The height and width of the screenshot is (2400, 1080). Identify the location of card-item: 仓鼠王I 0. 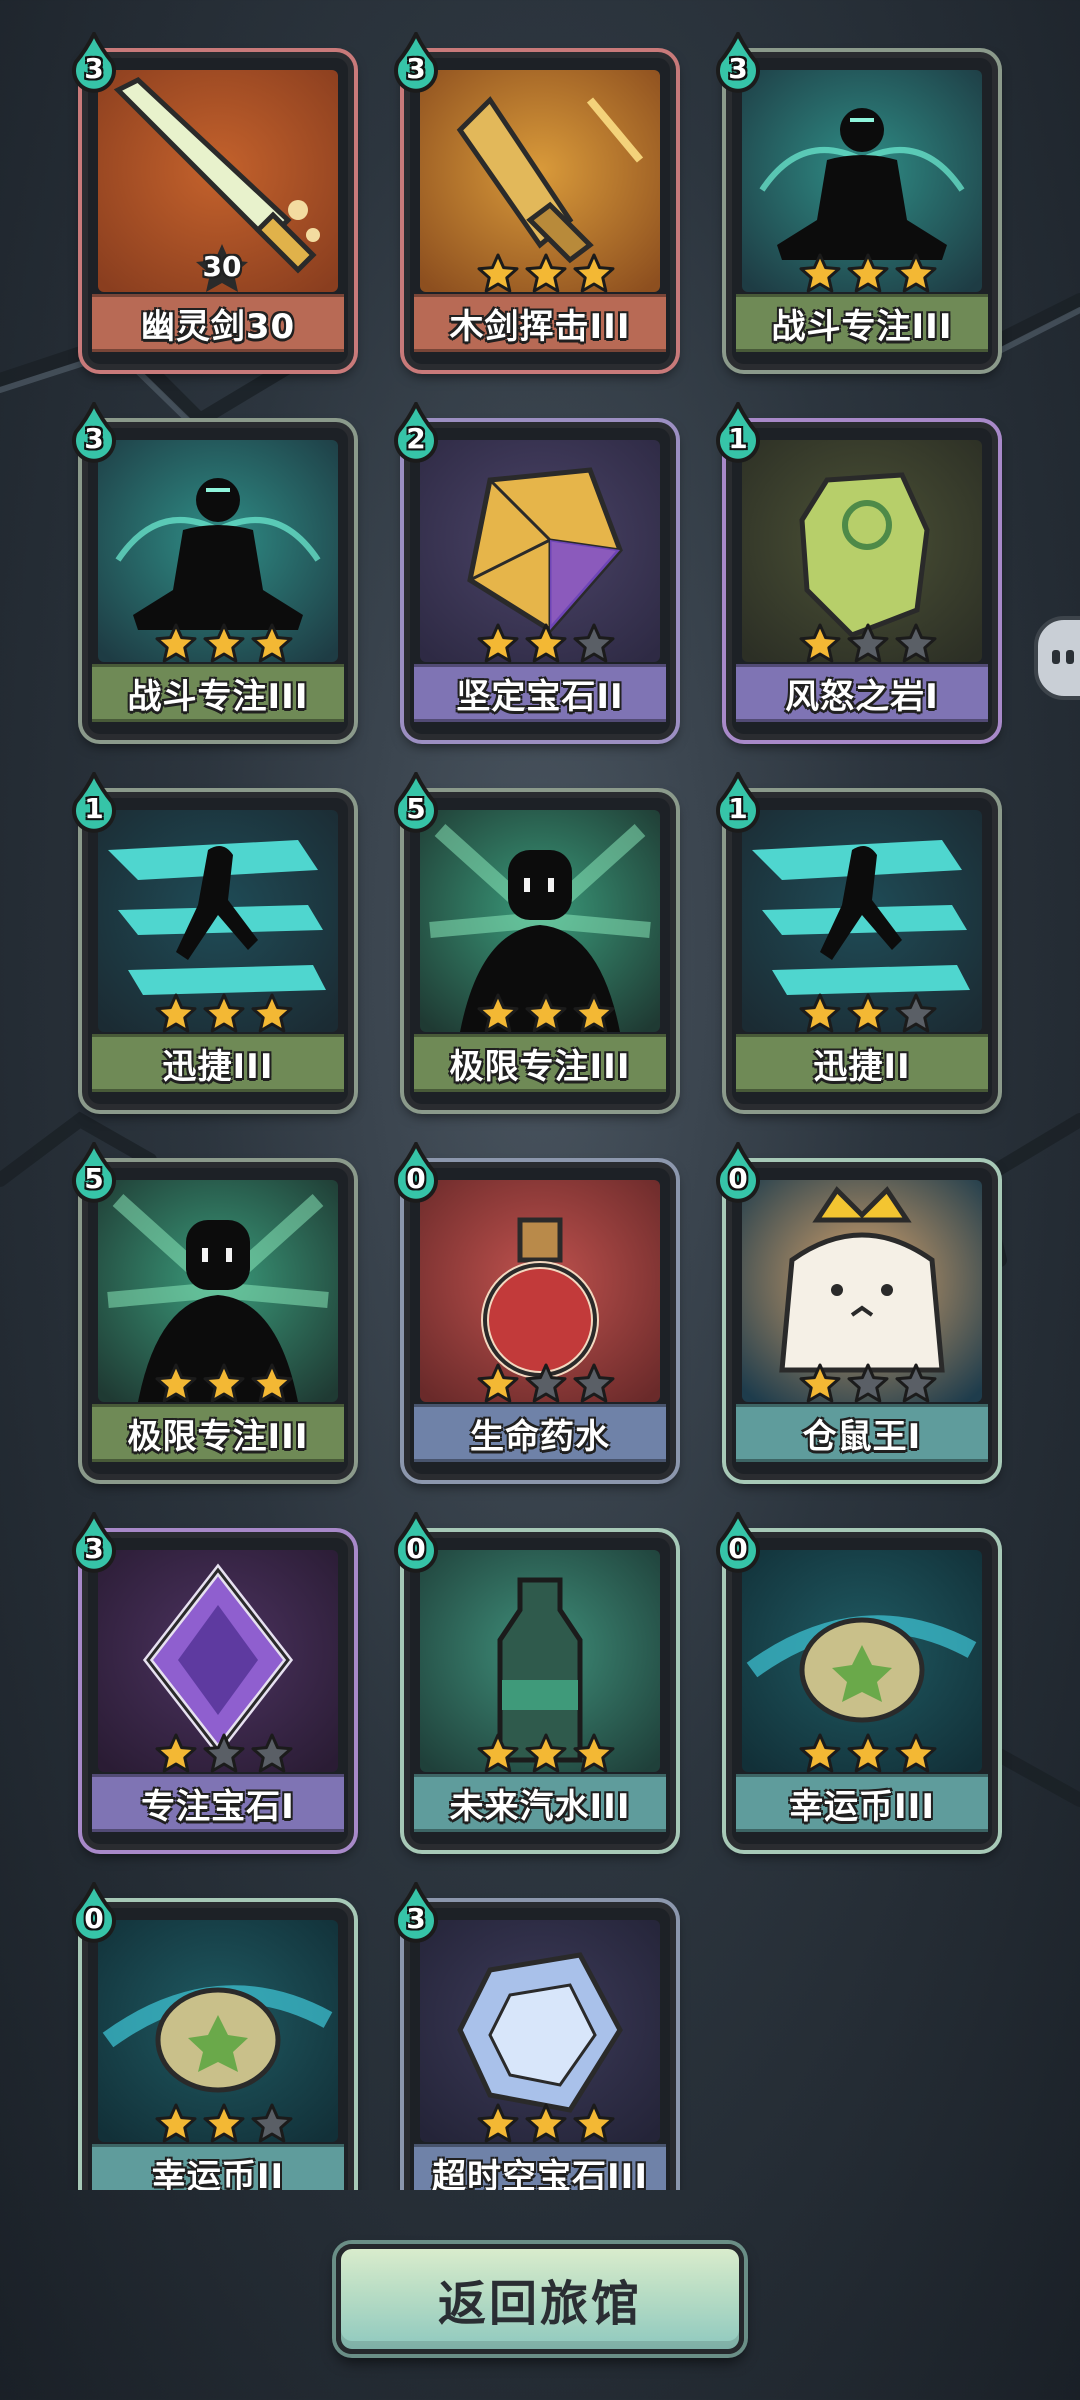
(857, 1311).